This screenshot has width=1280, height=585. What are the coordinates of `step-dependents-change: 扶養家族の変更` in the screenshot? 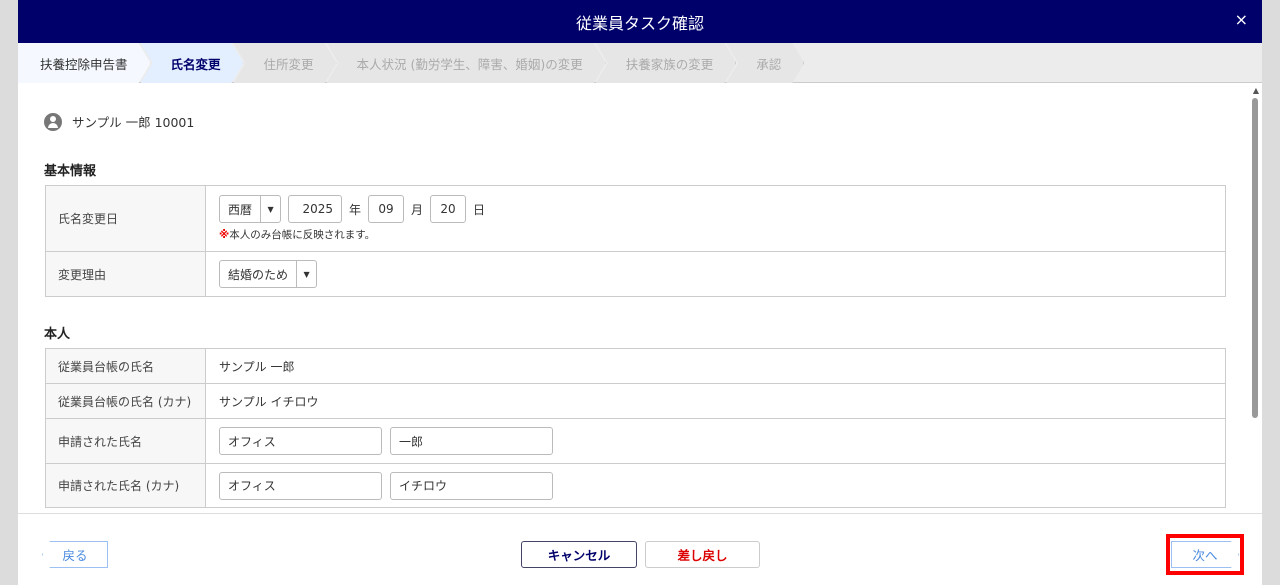 It's located at (666, 63).